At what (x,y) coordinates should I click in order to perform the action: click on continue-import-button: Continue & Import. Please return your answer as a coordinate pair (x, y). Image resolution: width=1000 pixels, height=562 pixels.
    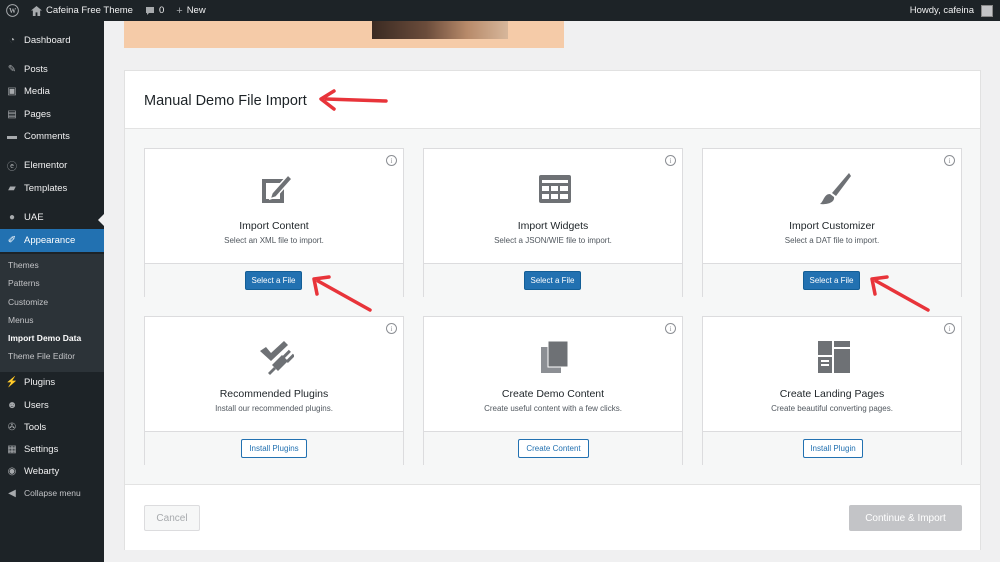
    Looking at the image, I should click on (905, 518).